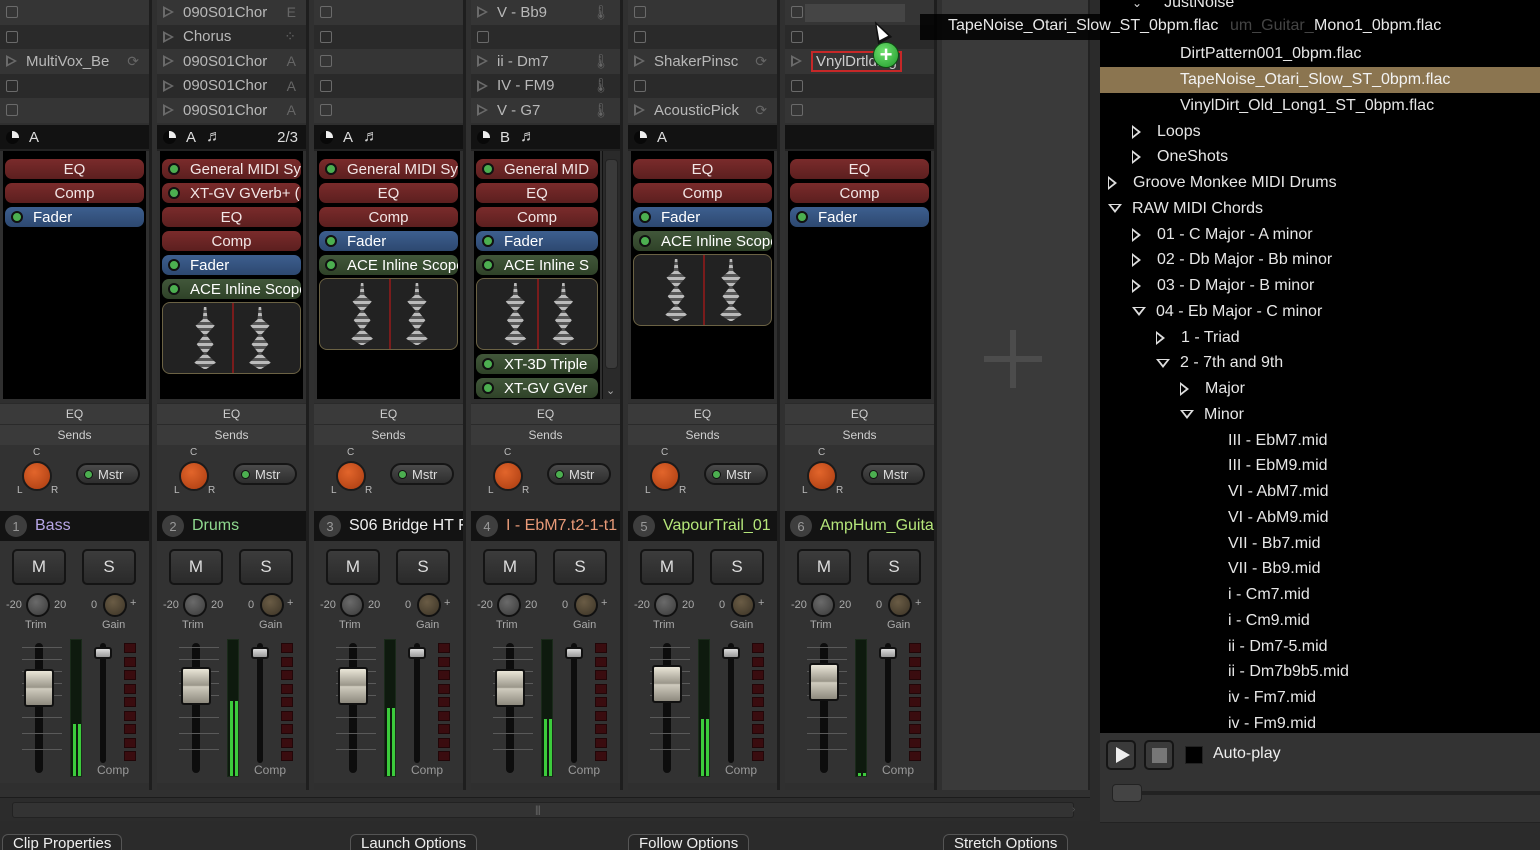 The image size is (1540, 850). What do you see at coordinates (1327, 793) in the screenshot?
I see `preview-volume-slider-track` at bounding box center [1327, 793].